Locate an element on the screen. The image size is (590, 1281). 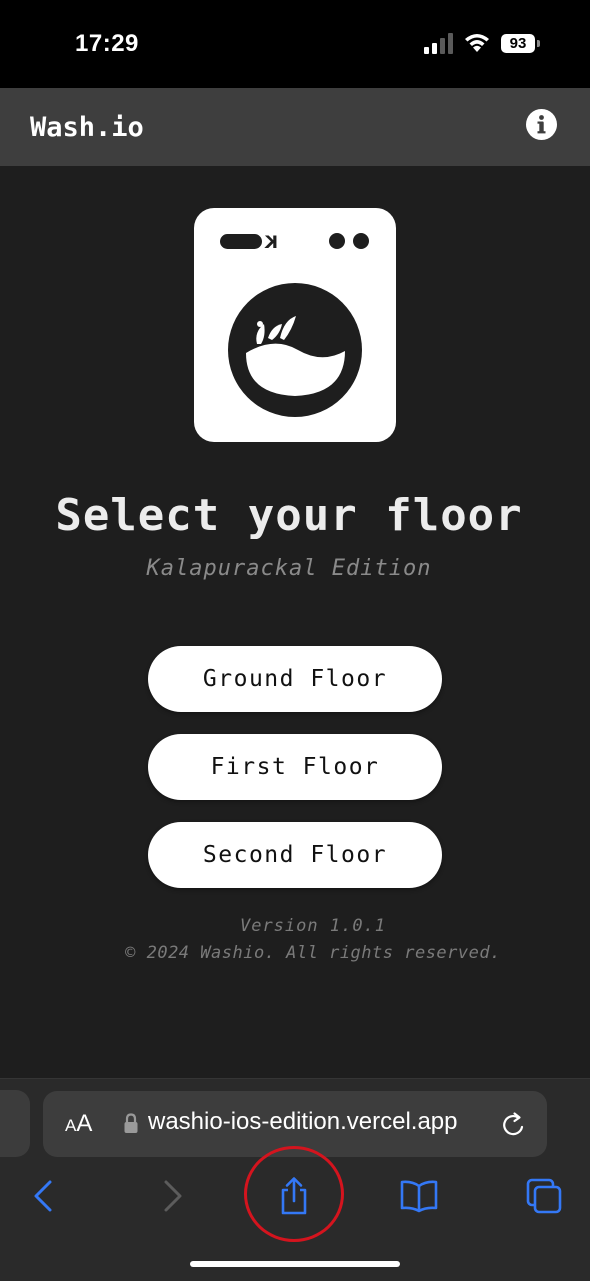
version-text: Version 1.0.1 is located at coordinates (313, 926).